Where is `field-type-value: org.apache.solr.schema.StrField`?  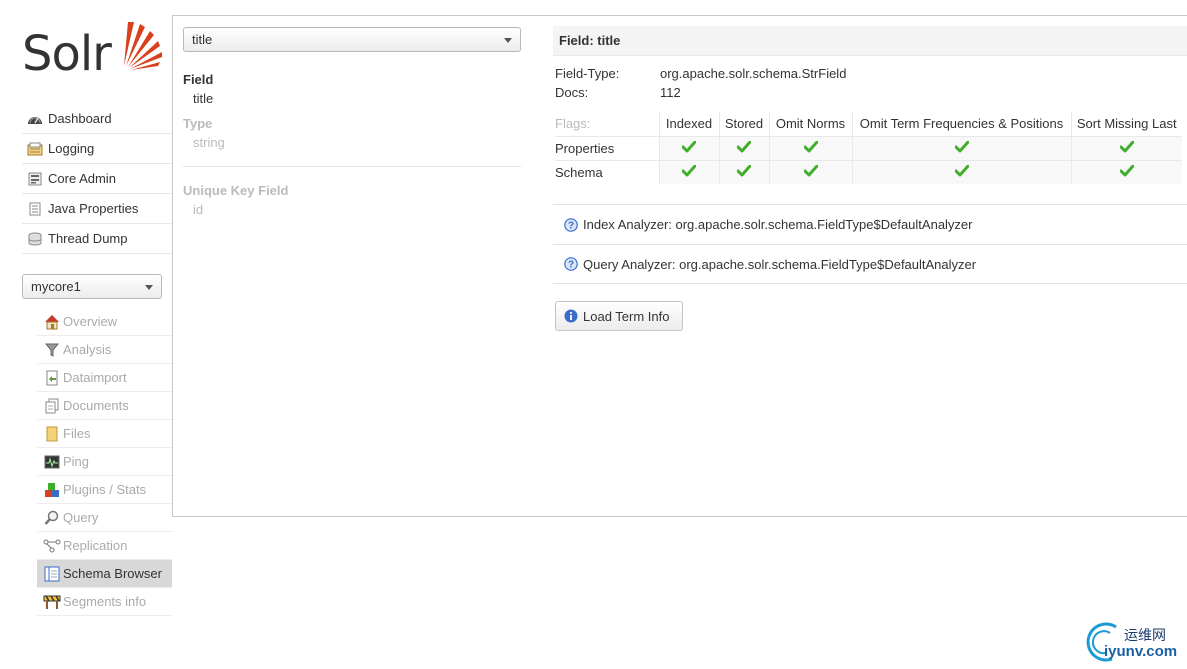
field-type-value: org.apache.solr.schema.StrField is located at coordinates (753, 73).